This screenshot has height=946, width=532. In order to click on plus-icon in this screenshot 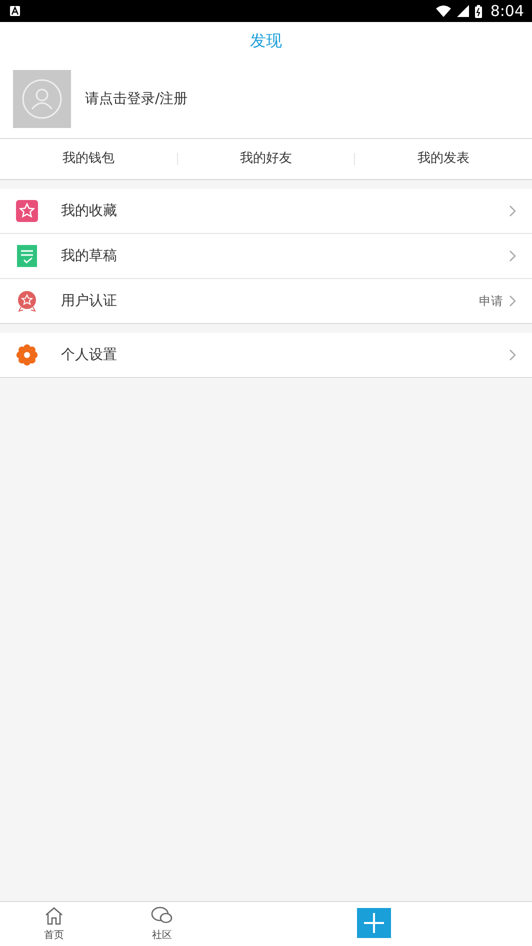, I will do `click(374, 923)`.